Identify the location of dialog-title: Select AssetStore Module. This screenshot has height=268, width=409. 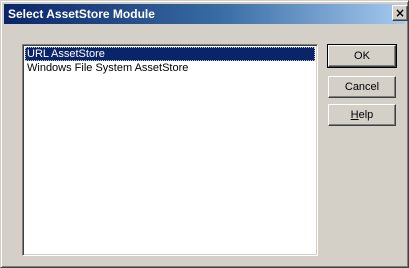
(81, 14).